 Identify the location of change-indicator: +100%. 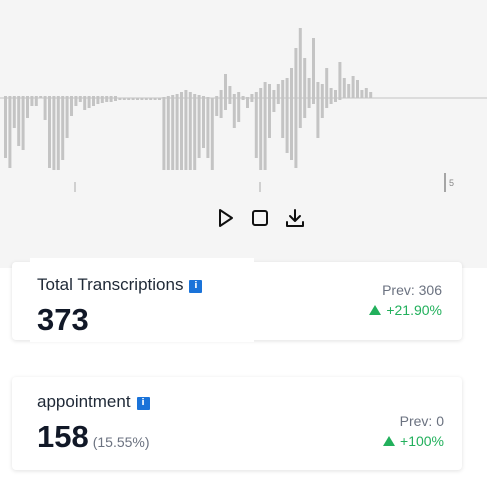
(413, 441).